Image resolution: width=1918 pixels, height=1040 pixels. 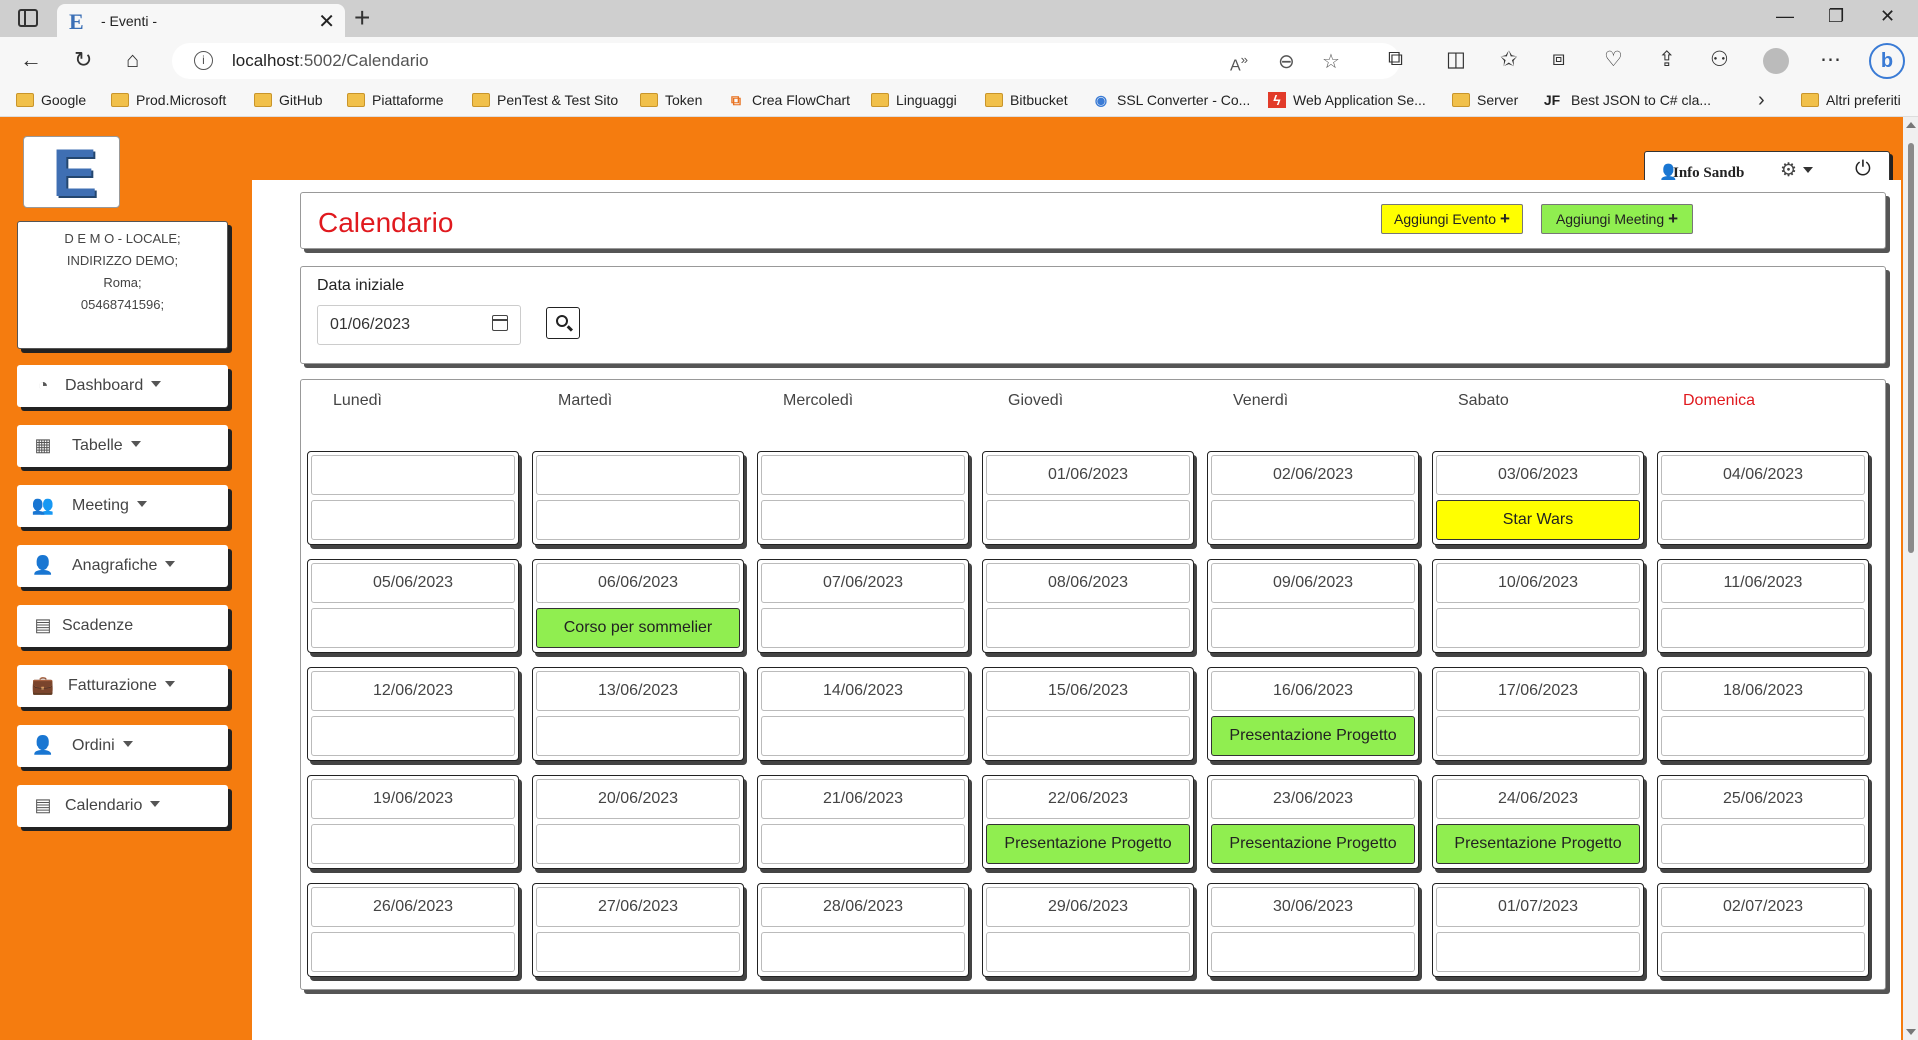 I want to click on browser-essentials-icon: ♡, so click(x=1613, y=59).